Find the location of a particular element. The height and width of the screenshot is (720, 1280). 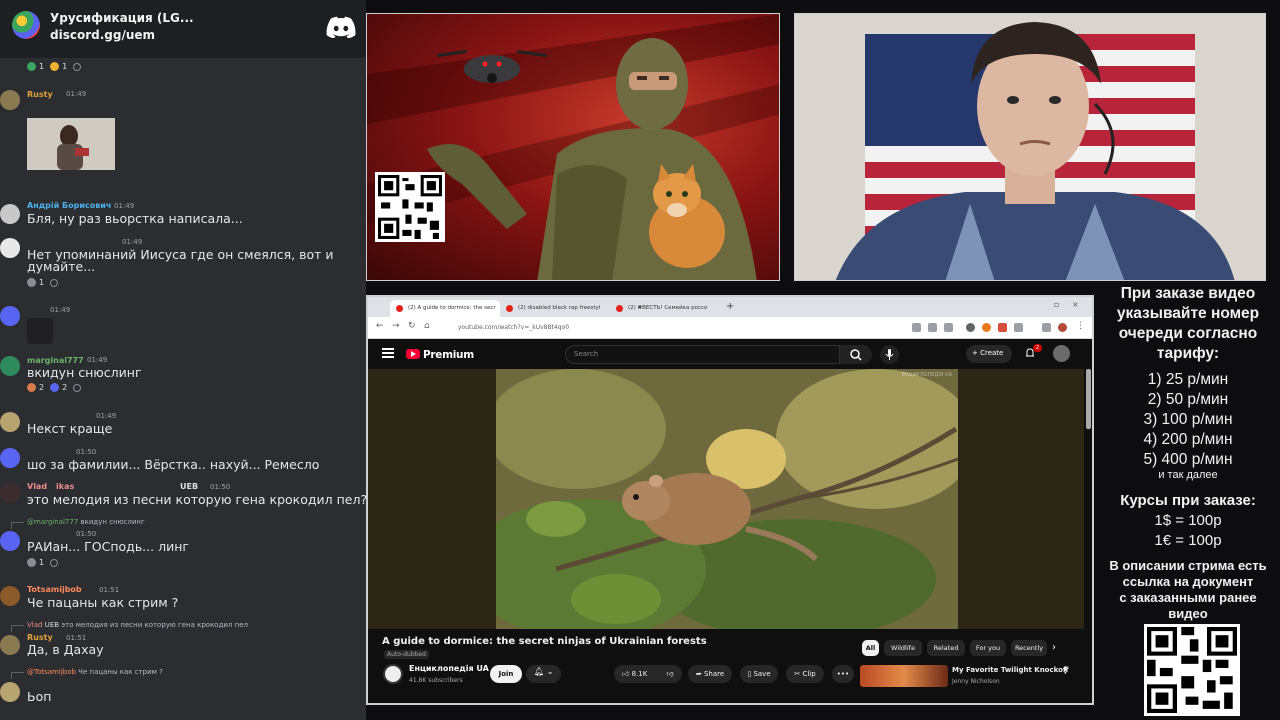

home-icon: ⌂ is located at coordinates (427, 326).